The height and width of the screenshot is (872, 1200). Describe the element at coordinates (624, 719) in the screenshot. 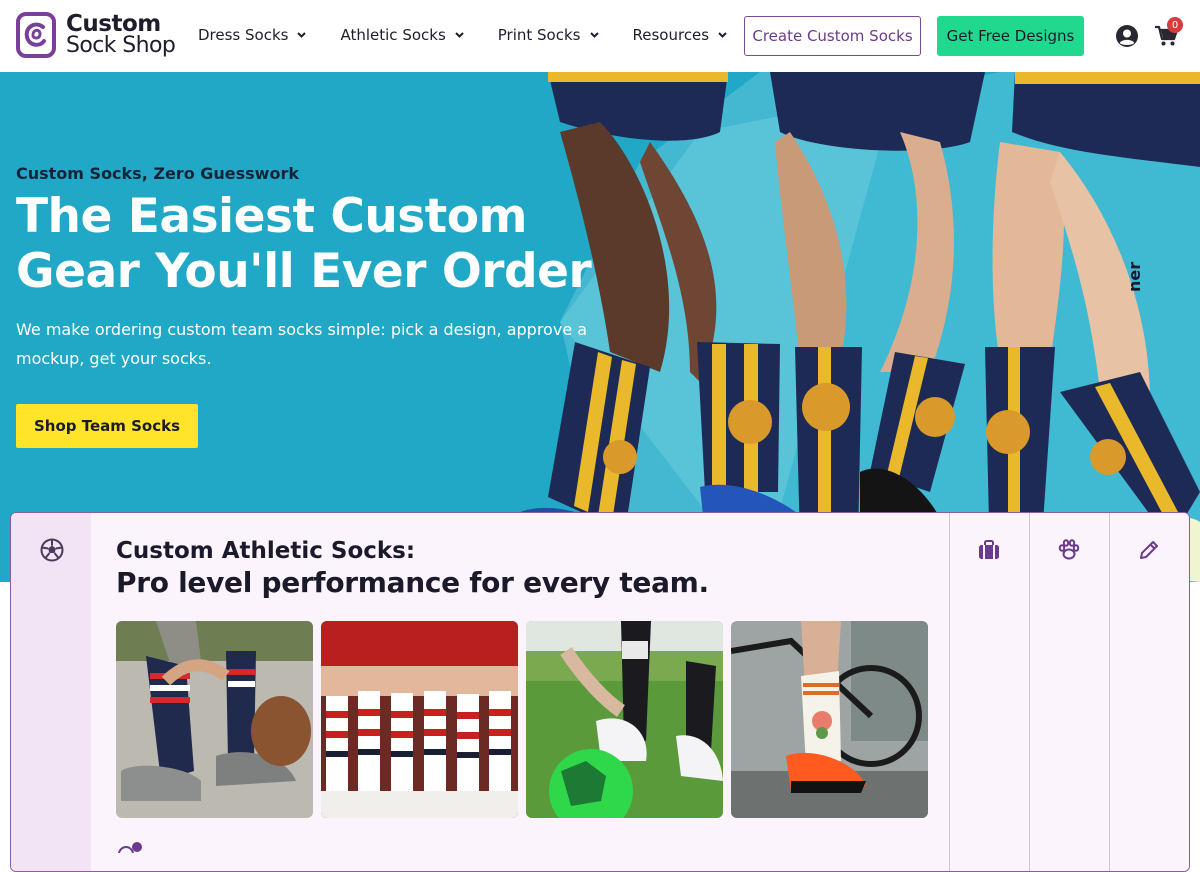

I see `soccer-socks-photo` at that location.